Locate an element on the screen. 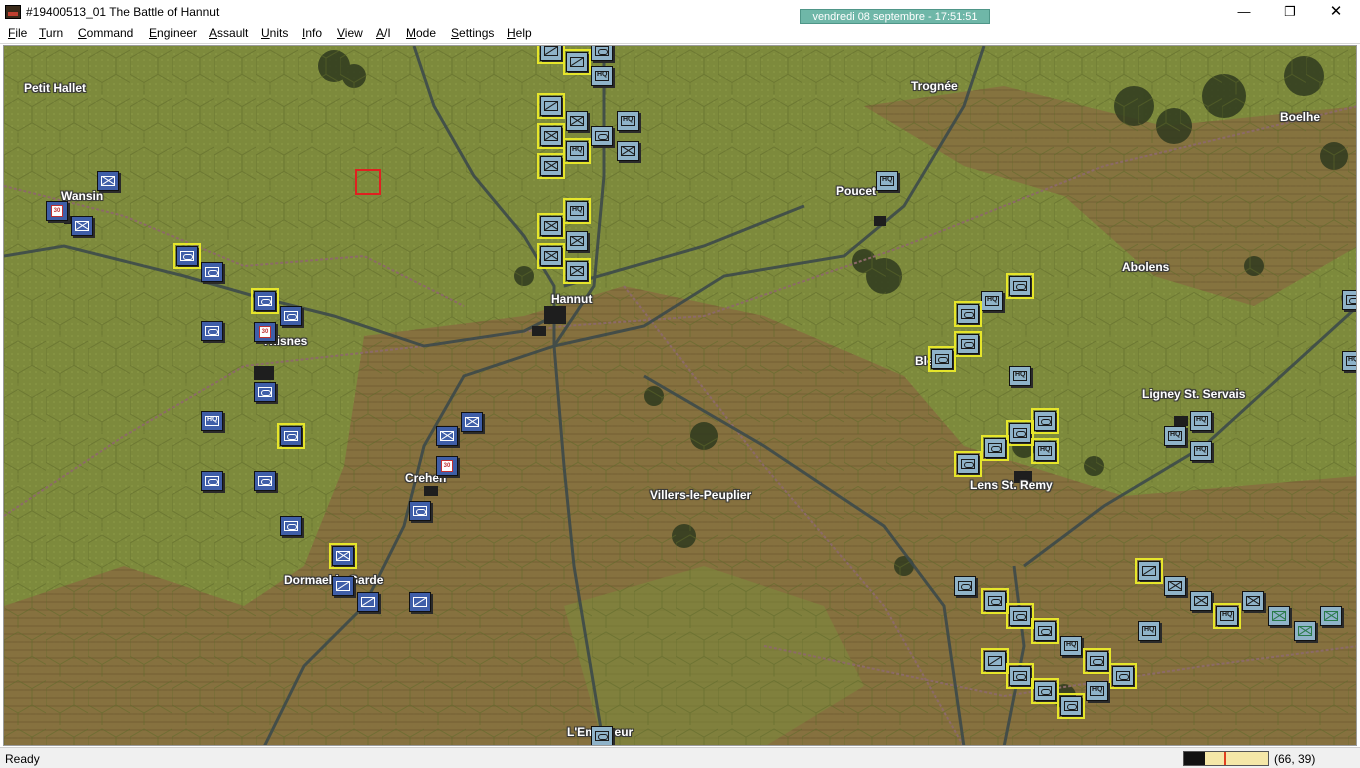  close-button: ✕ is located at coordinates (1336, 12).